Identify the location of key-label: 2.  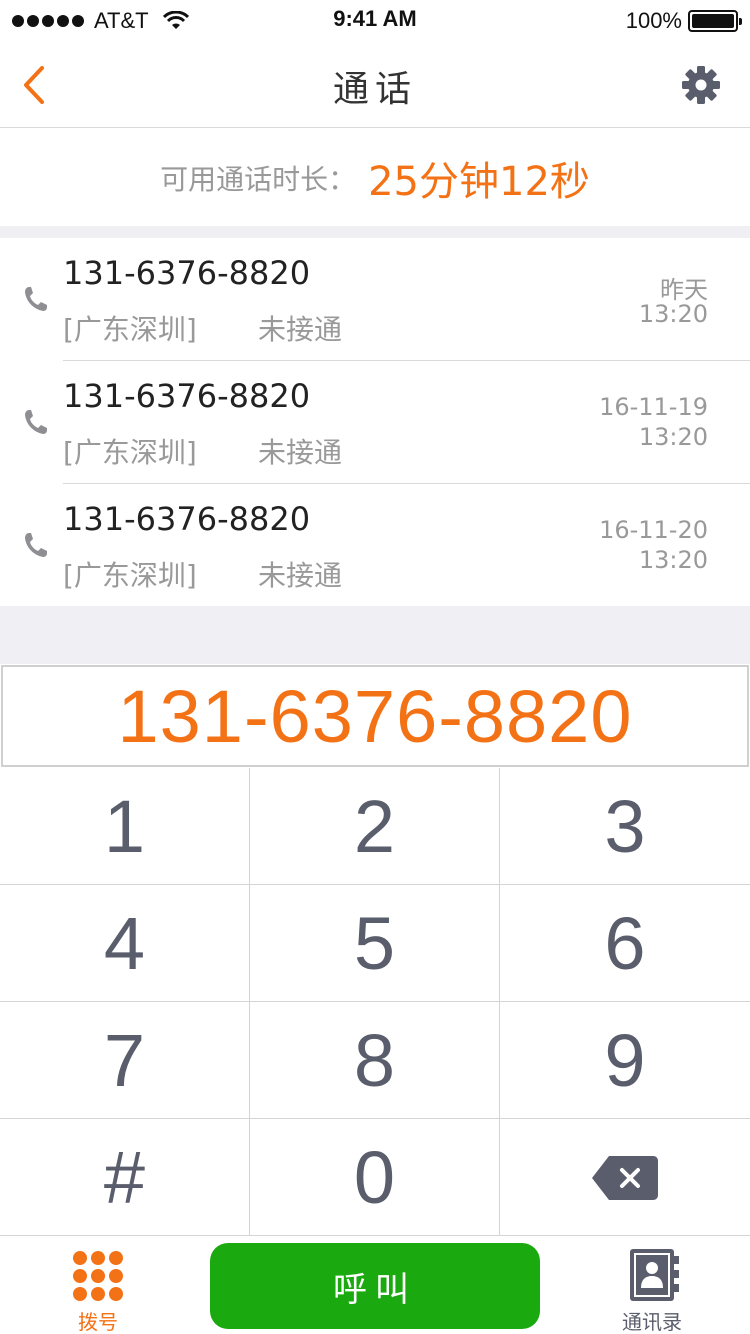
(374, 826).